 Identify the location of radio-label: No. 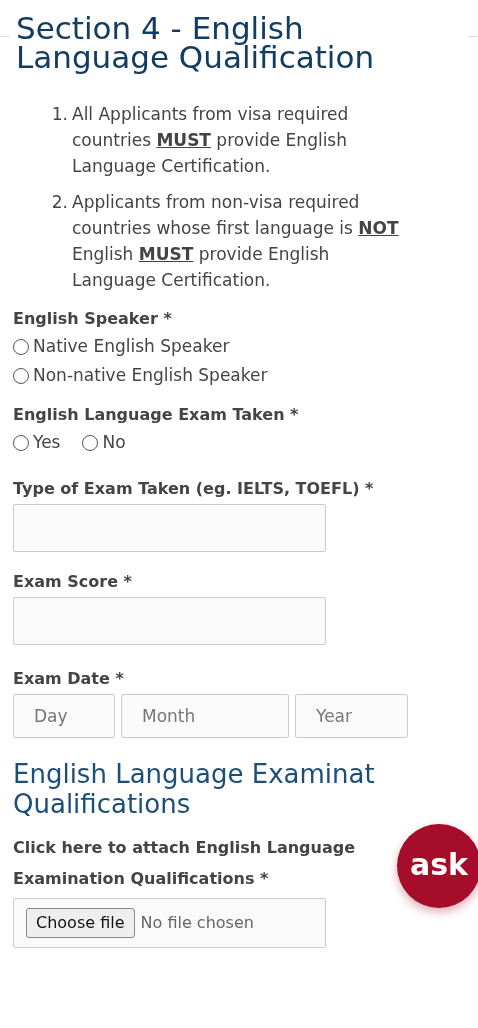
(114, 442).